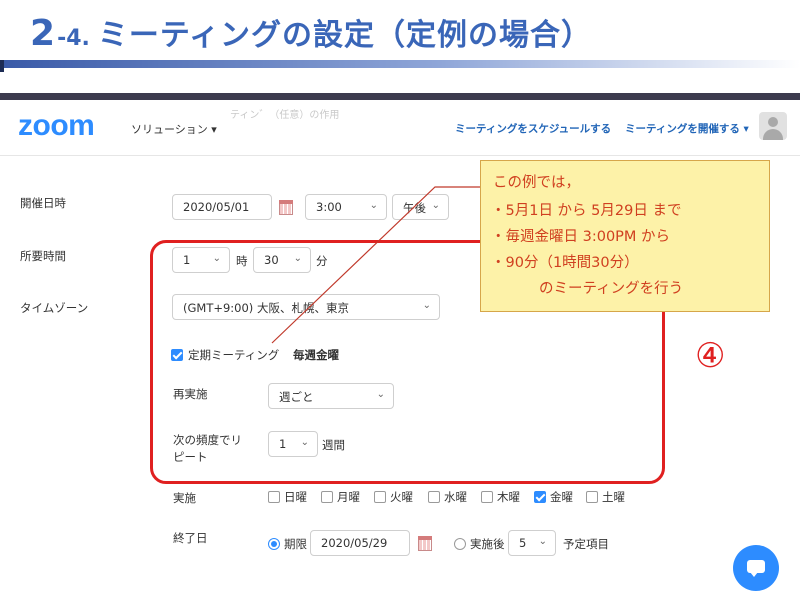 The height and width of the screenshot is (600, 800). Describe the element at coordinates (43, 33) in the screenshot. I see `slide-title-number: 2` at that location.